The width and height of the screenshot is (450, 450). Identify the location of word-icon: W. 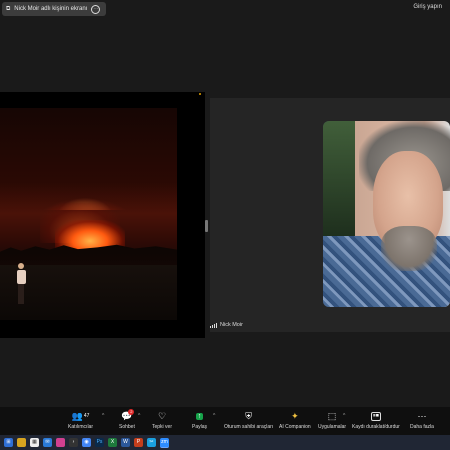
(125, 442).